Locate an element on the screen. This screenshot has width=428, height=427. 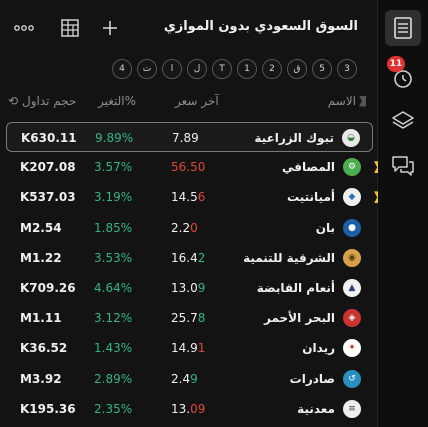
volume-cell: K195.36 is located at coordinates (48, 408).